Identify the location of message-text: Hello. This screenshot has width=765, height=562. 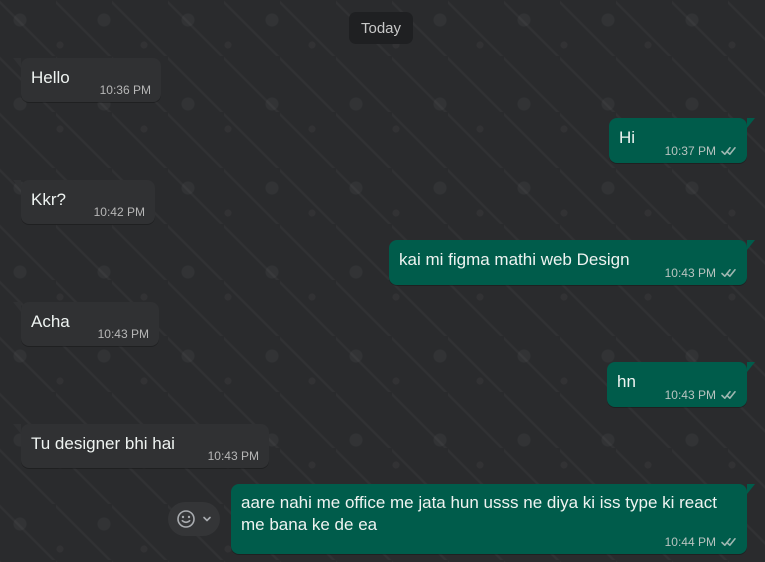
(50, 77).